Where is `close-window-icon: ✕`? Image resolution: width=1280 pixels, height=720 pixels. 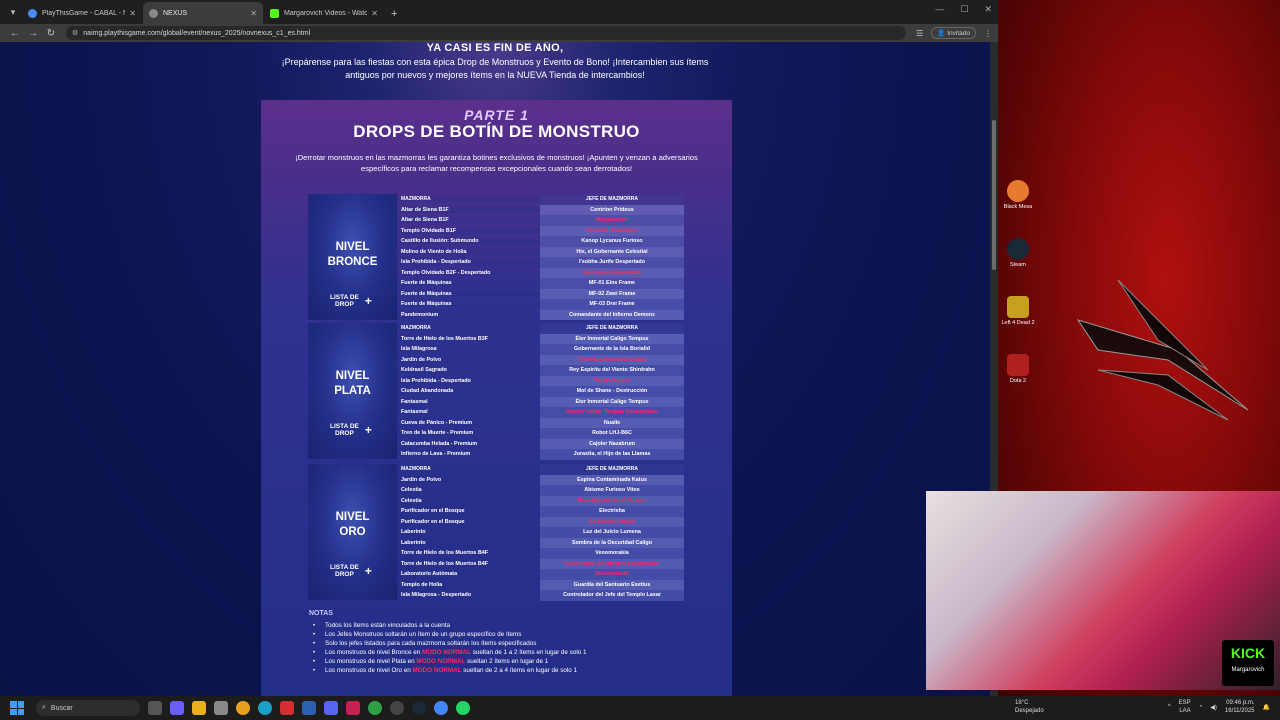 close-window-icon: ✕ is located at coordinates (988, 9).